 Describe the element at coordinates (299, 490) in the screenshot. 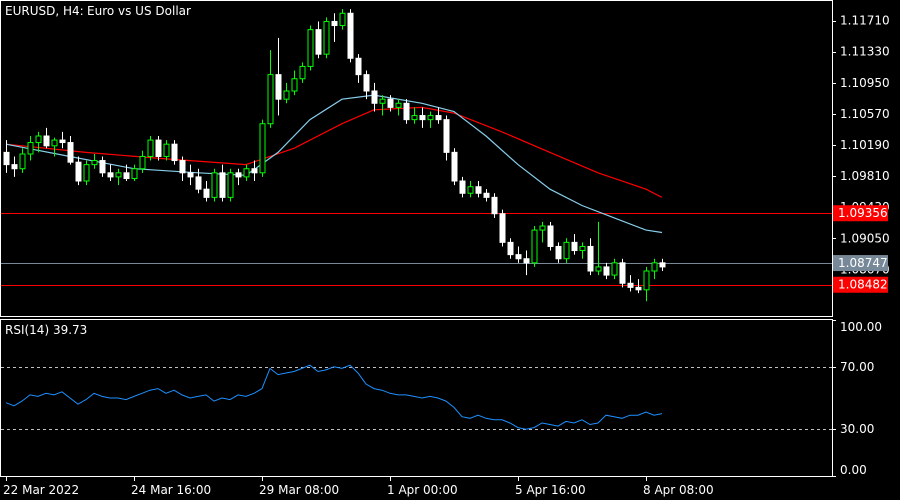

I see `time-tick-label: 29 Mar 08:00` at that location.